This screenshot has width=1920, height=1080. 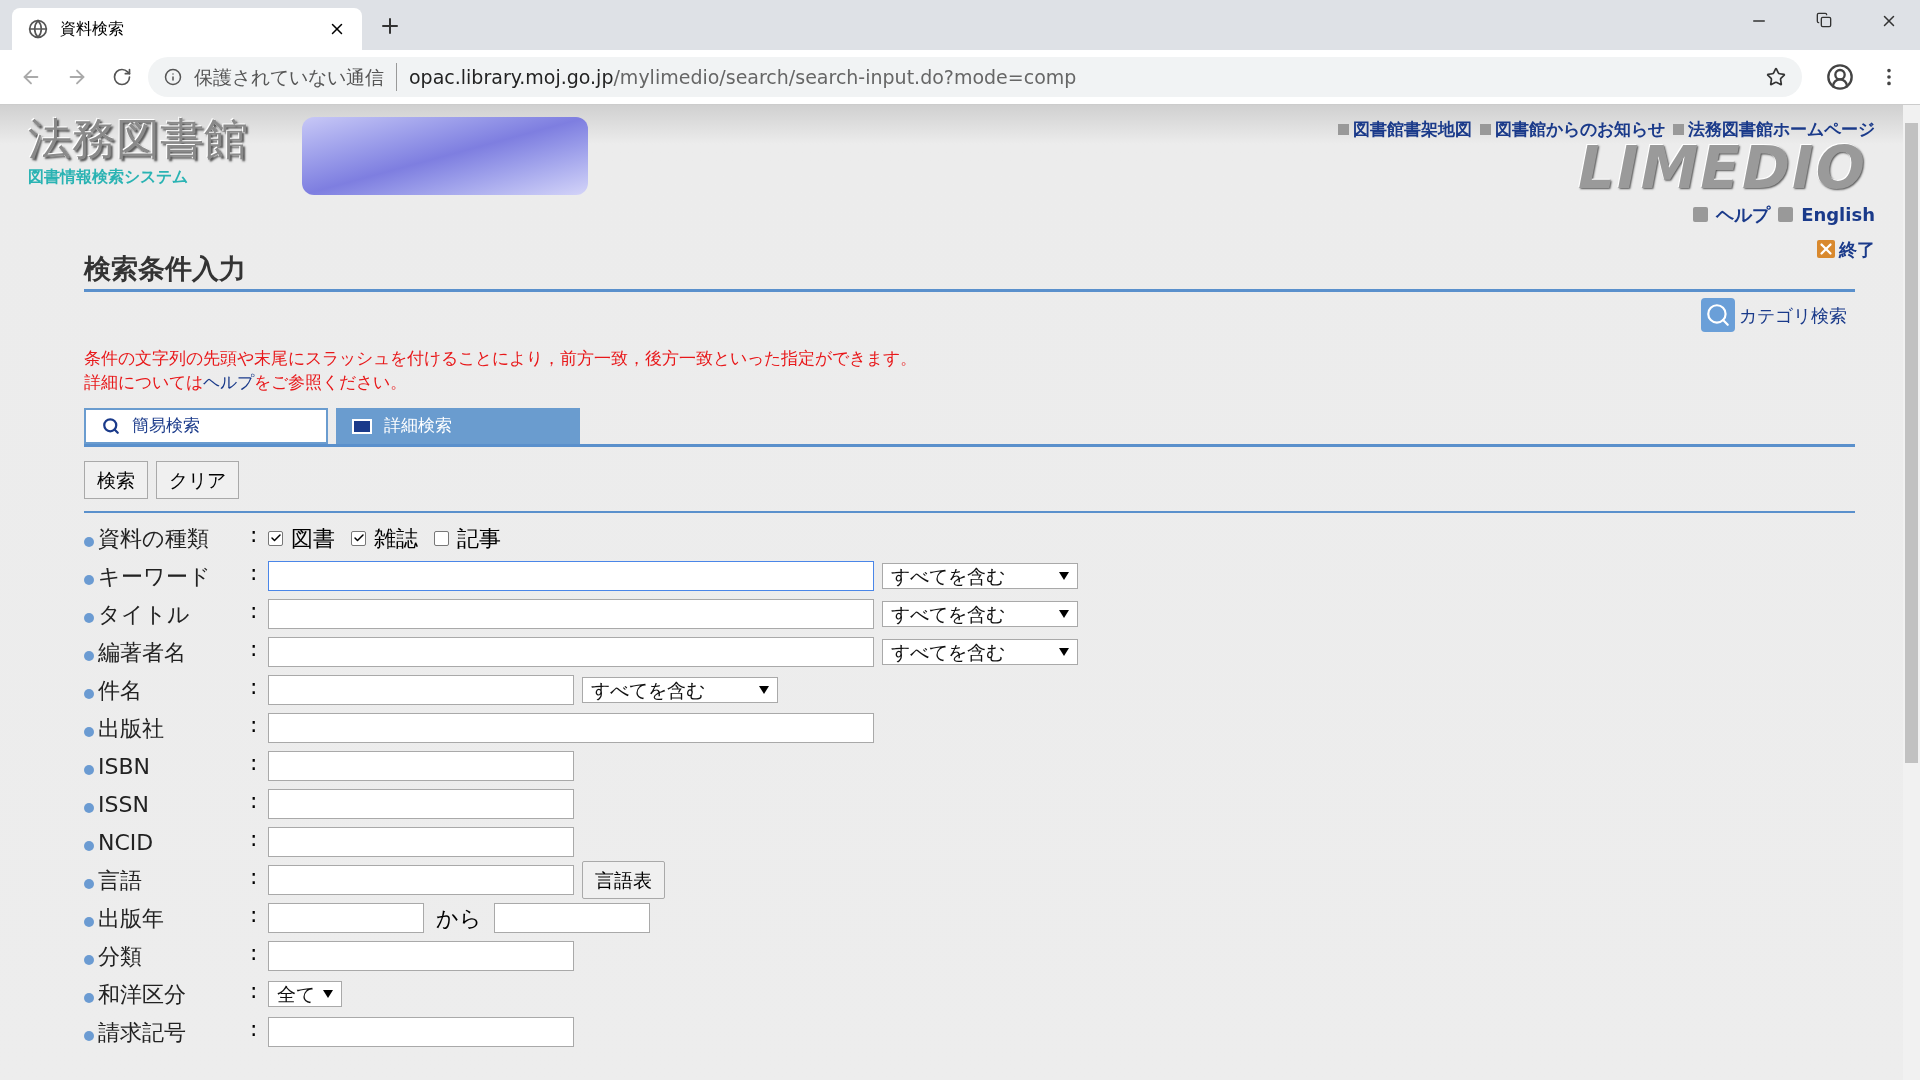 I want to click on notice-text: をご参照ください。, so click(x=330, y=382).